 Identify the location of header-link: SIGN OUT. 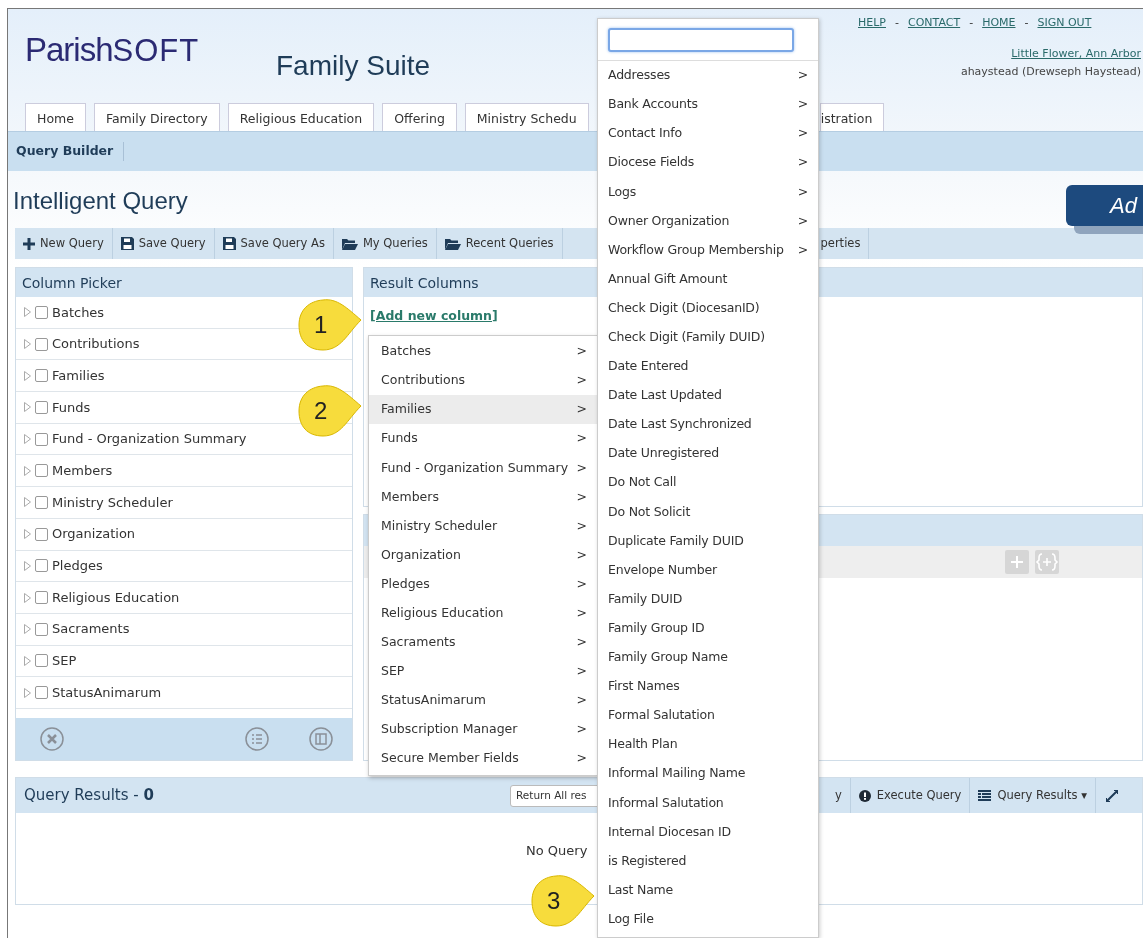
(1064, 23).